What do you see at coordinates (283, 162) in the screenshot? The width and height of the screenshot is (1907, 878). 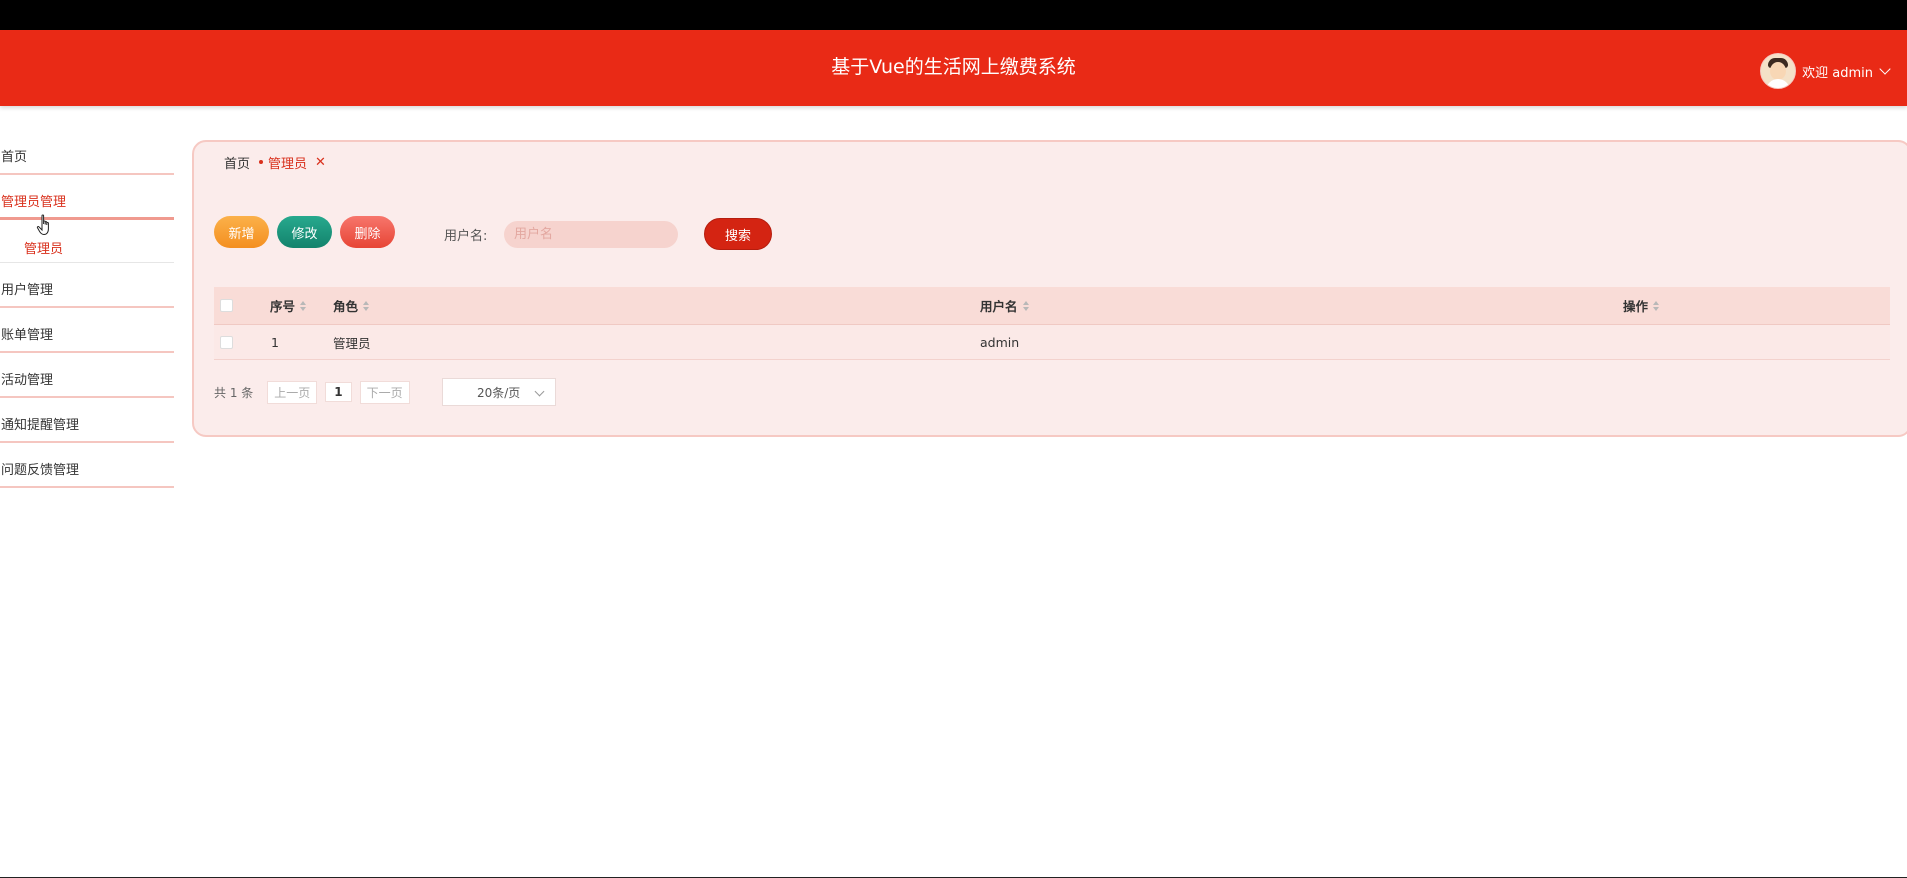 I see `tab-admin: 管理员` at bounding box center [283, 162].